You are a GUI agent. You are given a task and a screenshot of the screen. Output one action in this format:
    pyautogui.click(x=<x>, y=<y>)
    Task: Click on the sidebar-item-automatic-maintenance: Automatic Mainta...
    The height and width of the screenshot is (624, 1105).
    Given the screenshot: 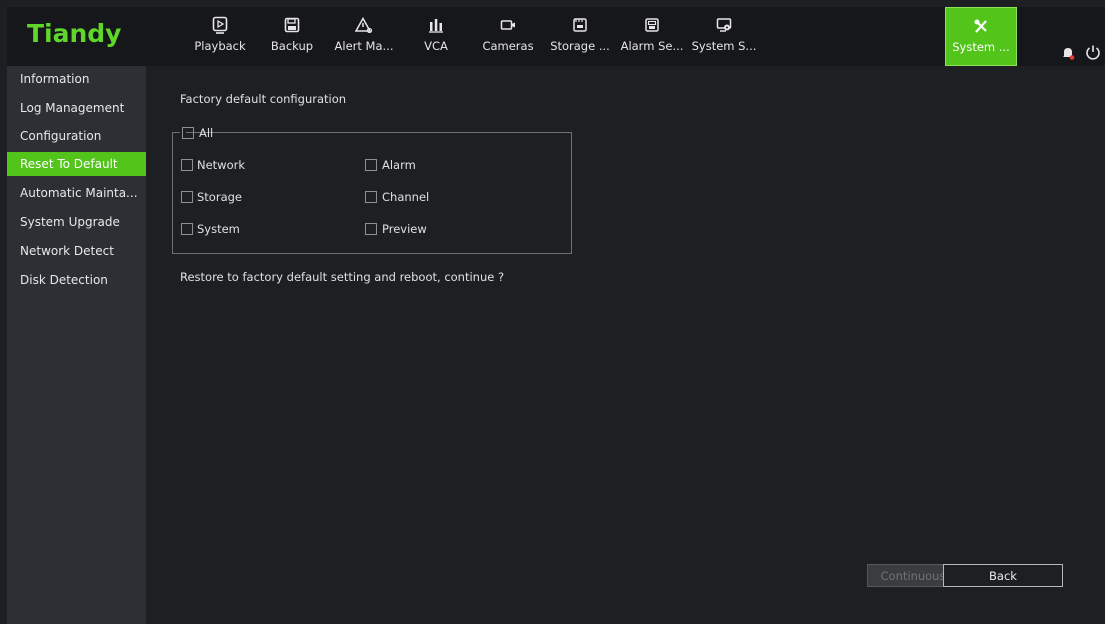 What is the action you would take?
    pyautogui.click(x=76, y=193)
    